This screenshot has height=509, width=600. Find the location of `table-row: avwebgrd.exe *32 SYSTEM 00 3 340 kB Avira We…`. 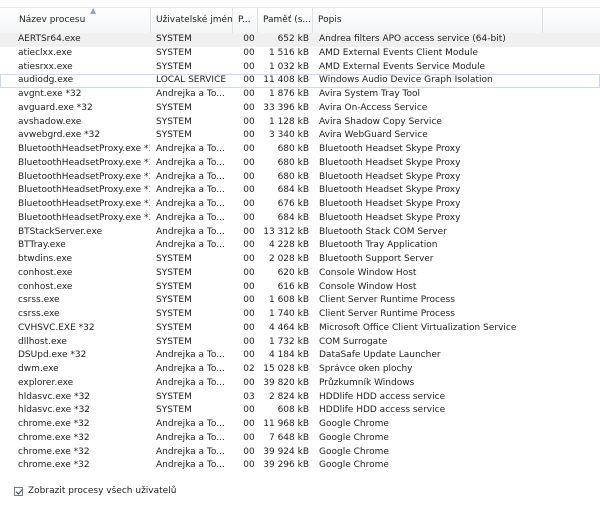

table-row: avwebgrd.exe *32 SYSTEM 00 3 340 kB Avira We… is located at coordinates (300, 136).